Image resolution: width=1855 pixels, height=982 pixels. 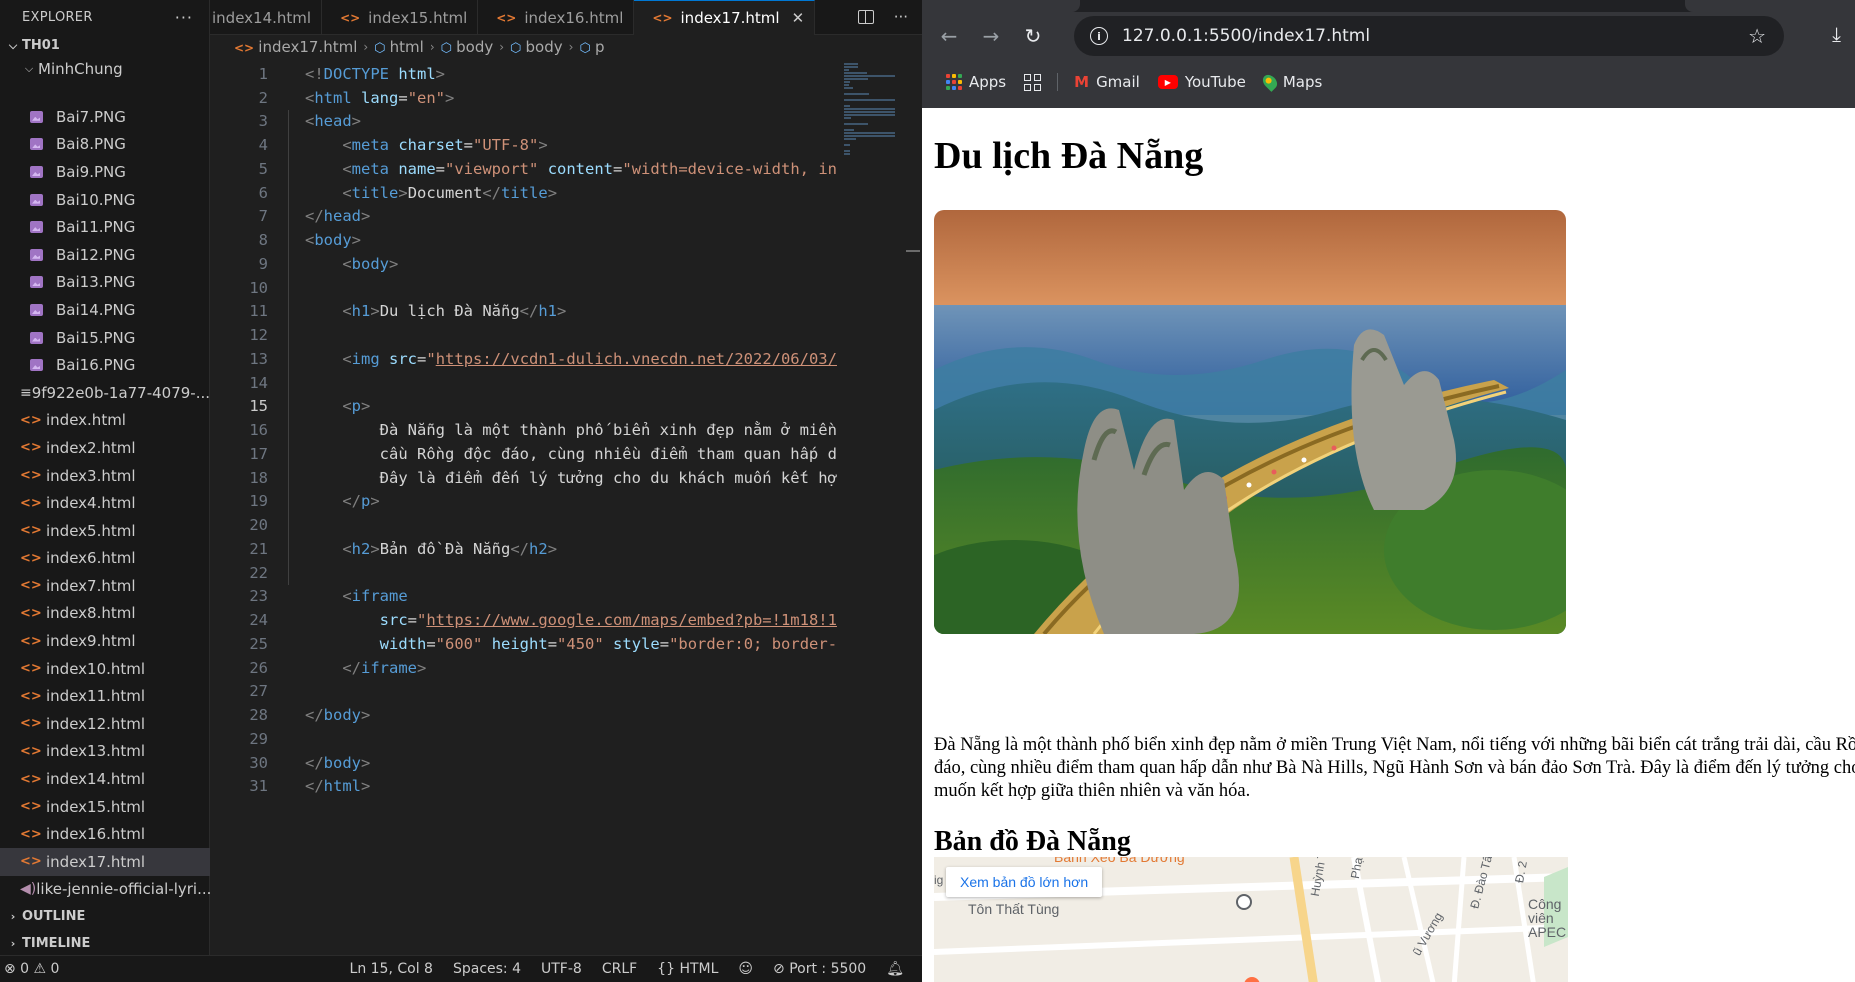 What do you see at coordinates (361, 98) in the screenshot?
I see `line-source: <html lang="en">` at bounding box center [361, 98].